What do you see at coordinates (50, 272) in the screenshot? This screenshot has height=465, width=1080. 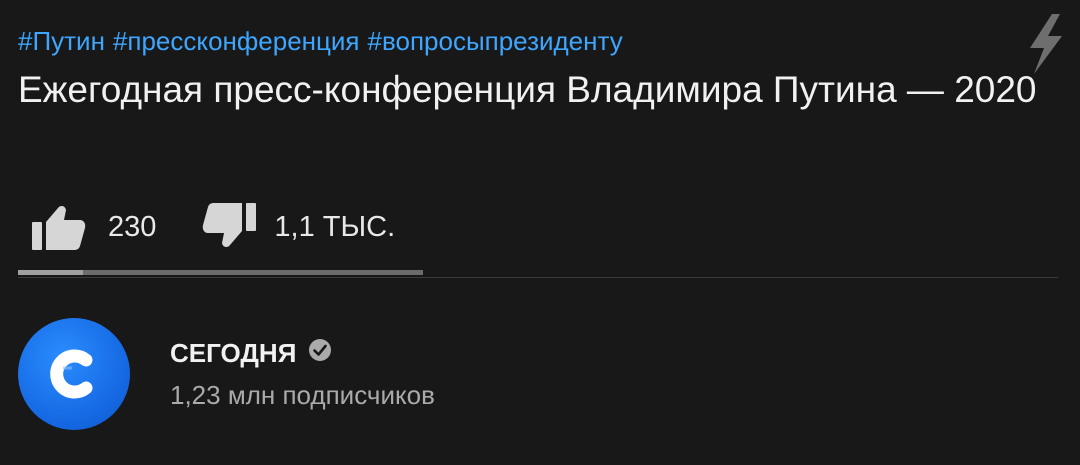 I see `sentiment-bar-likes` at bounding box center [50, 272].